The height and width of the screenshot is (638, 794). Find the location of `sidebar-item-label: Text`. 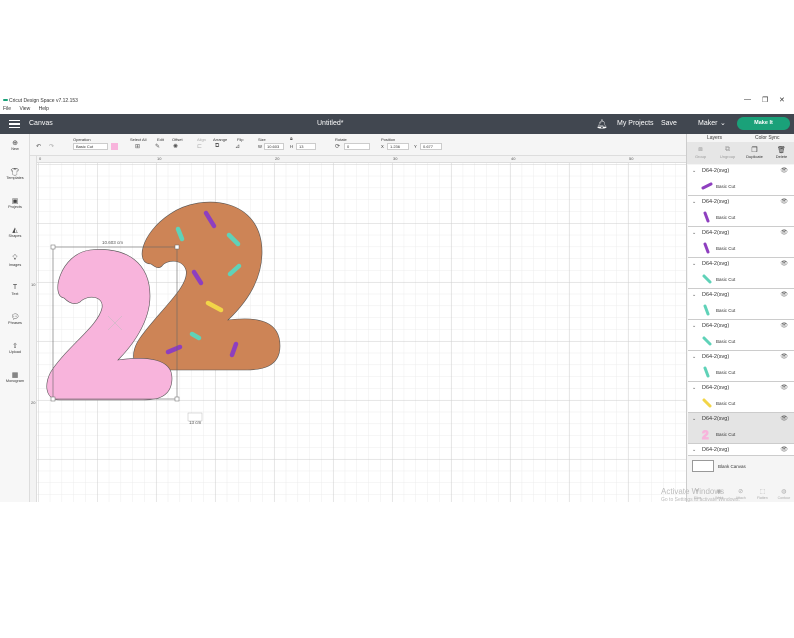

sidebar-item-label: Text is located at coordinates (15, 294).